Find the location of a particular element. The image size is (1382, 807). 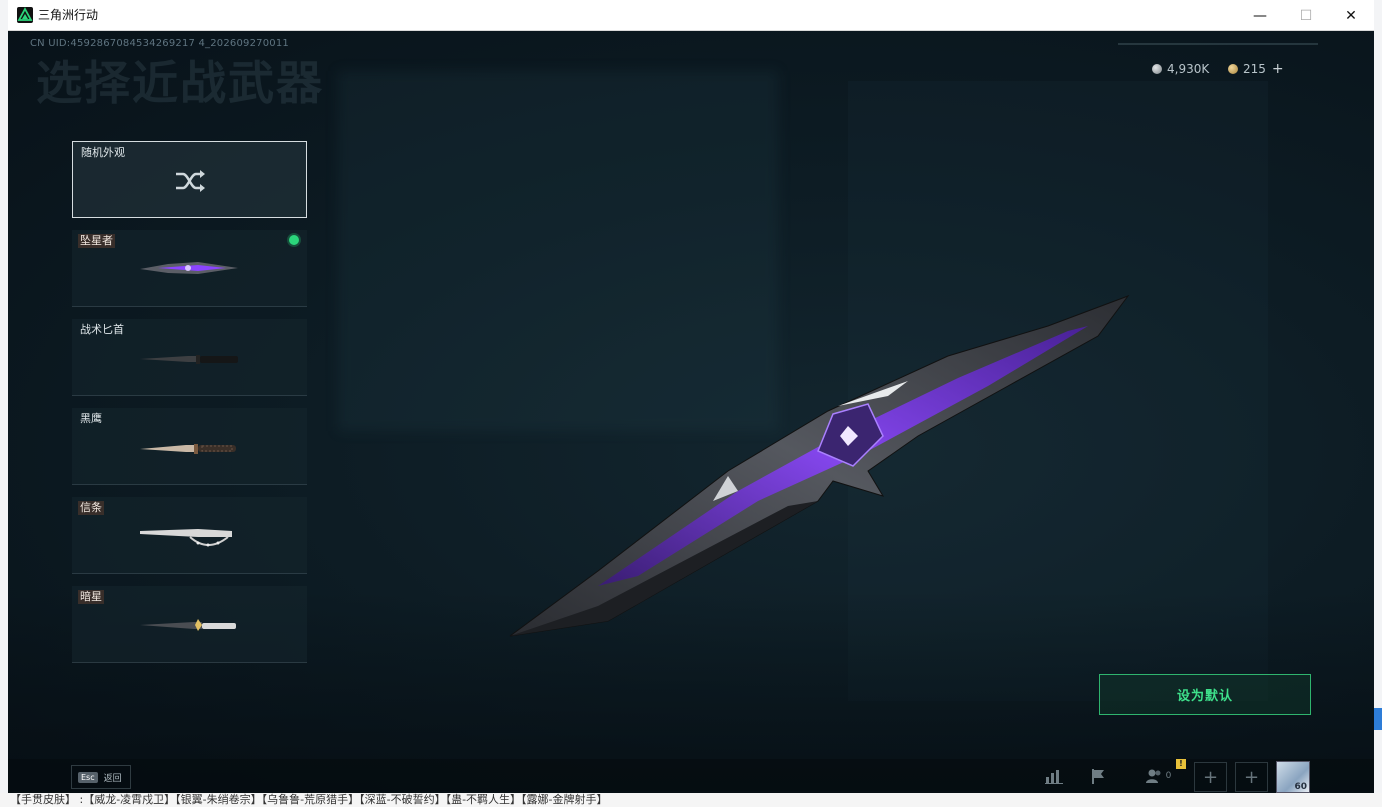

creed-knife-thumbnail is located at coordinates (186, 538).